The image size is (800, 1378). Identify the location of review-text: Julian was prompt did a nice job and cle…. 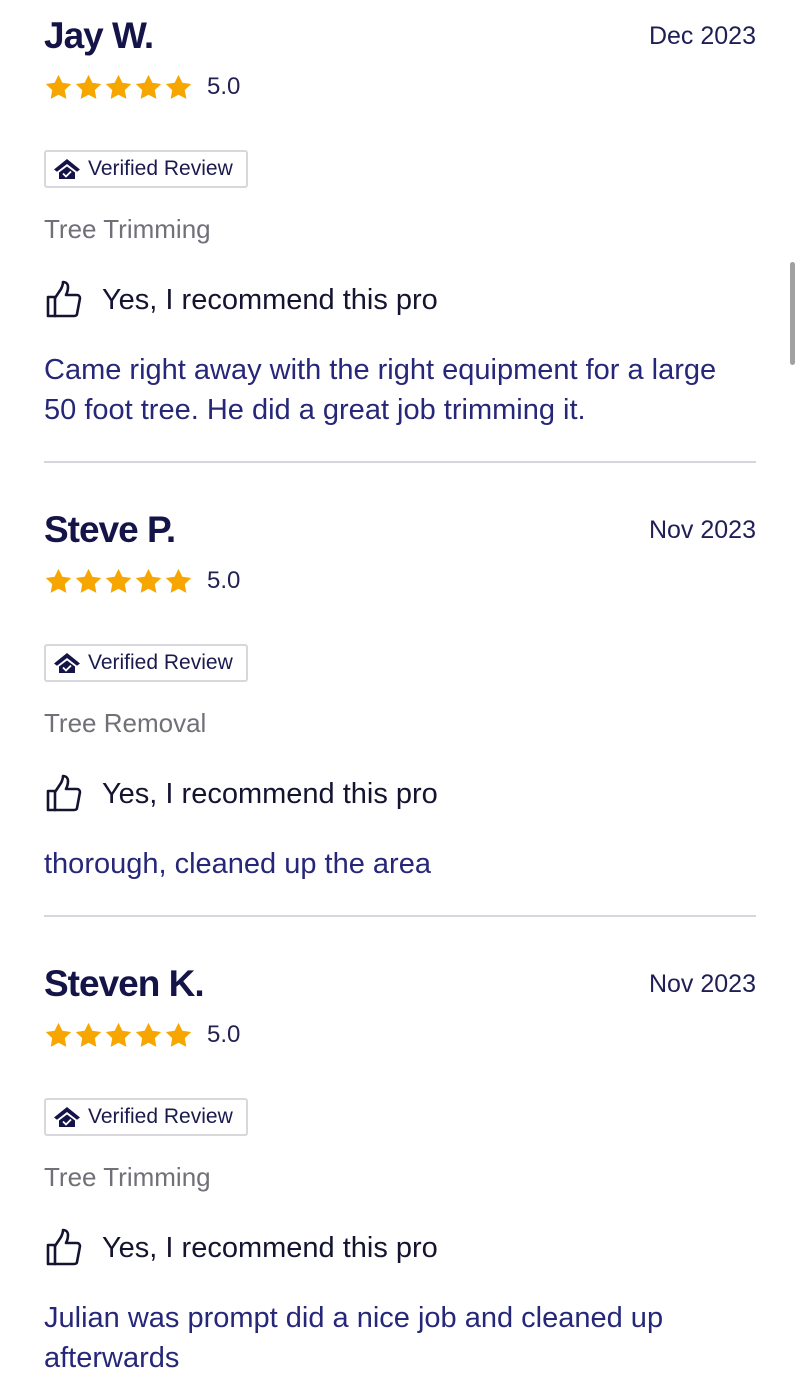
(354, 1338).